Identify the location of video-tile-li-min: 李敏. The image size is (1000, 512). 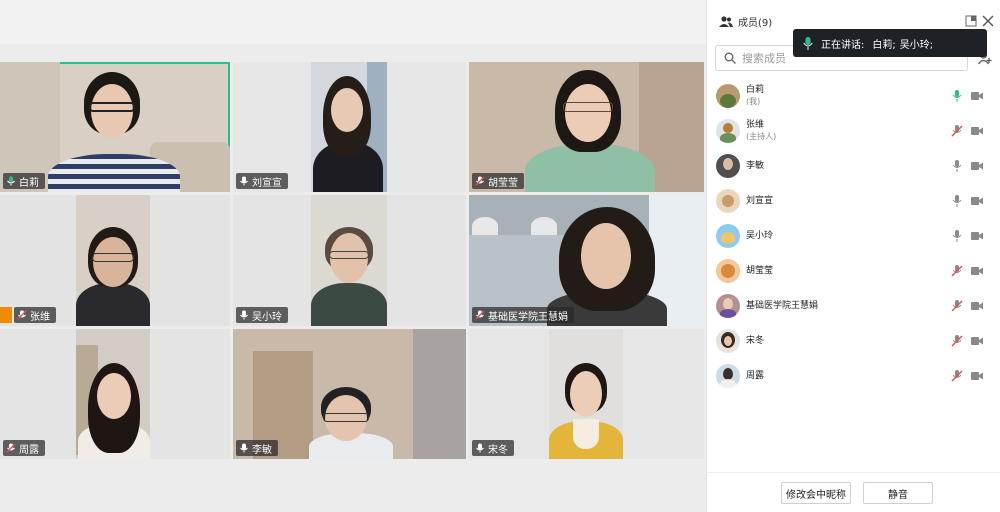
(349, 394).